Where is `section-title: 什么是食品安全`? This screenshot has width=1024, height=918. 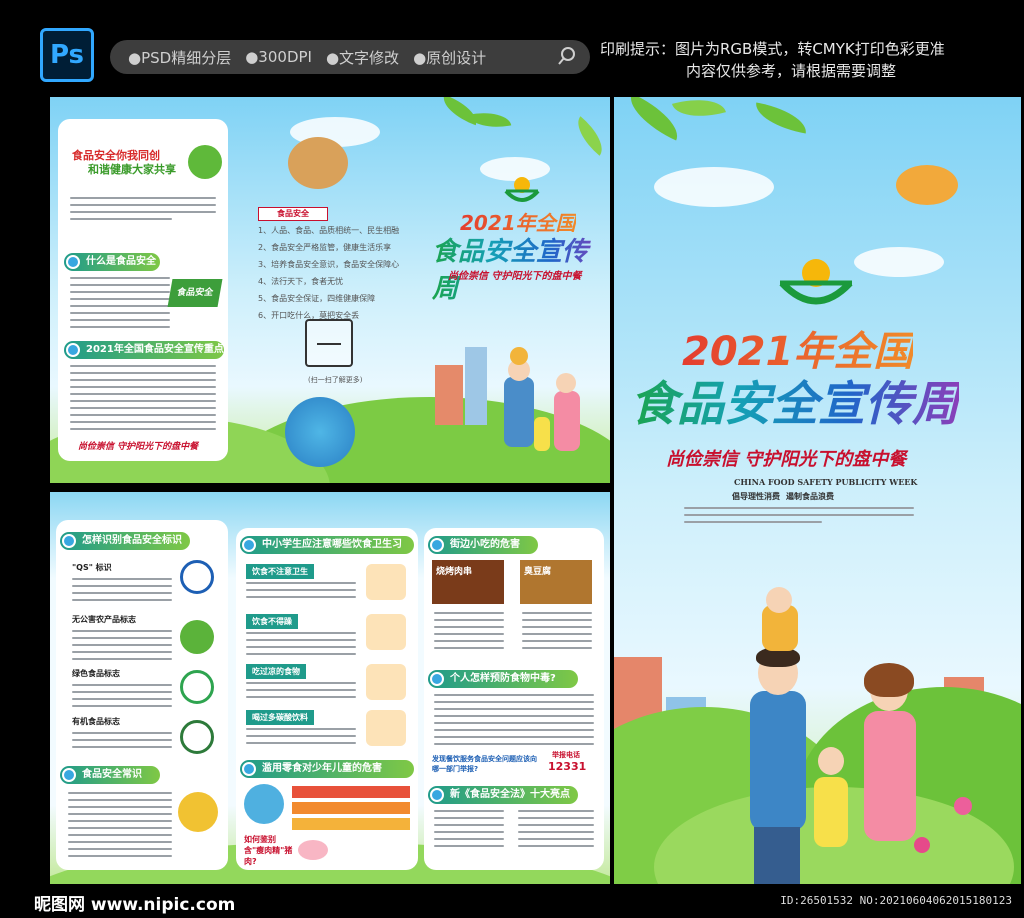 section-title: 什么是食品安全 is located at coordinates (121, 261).